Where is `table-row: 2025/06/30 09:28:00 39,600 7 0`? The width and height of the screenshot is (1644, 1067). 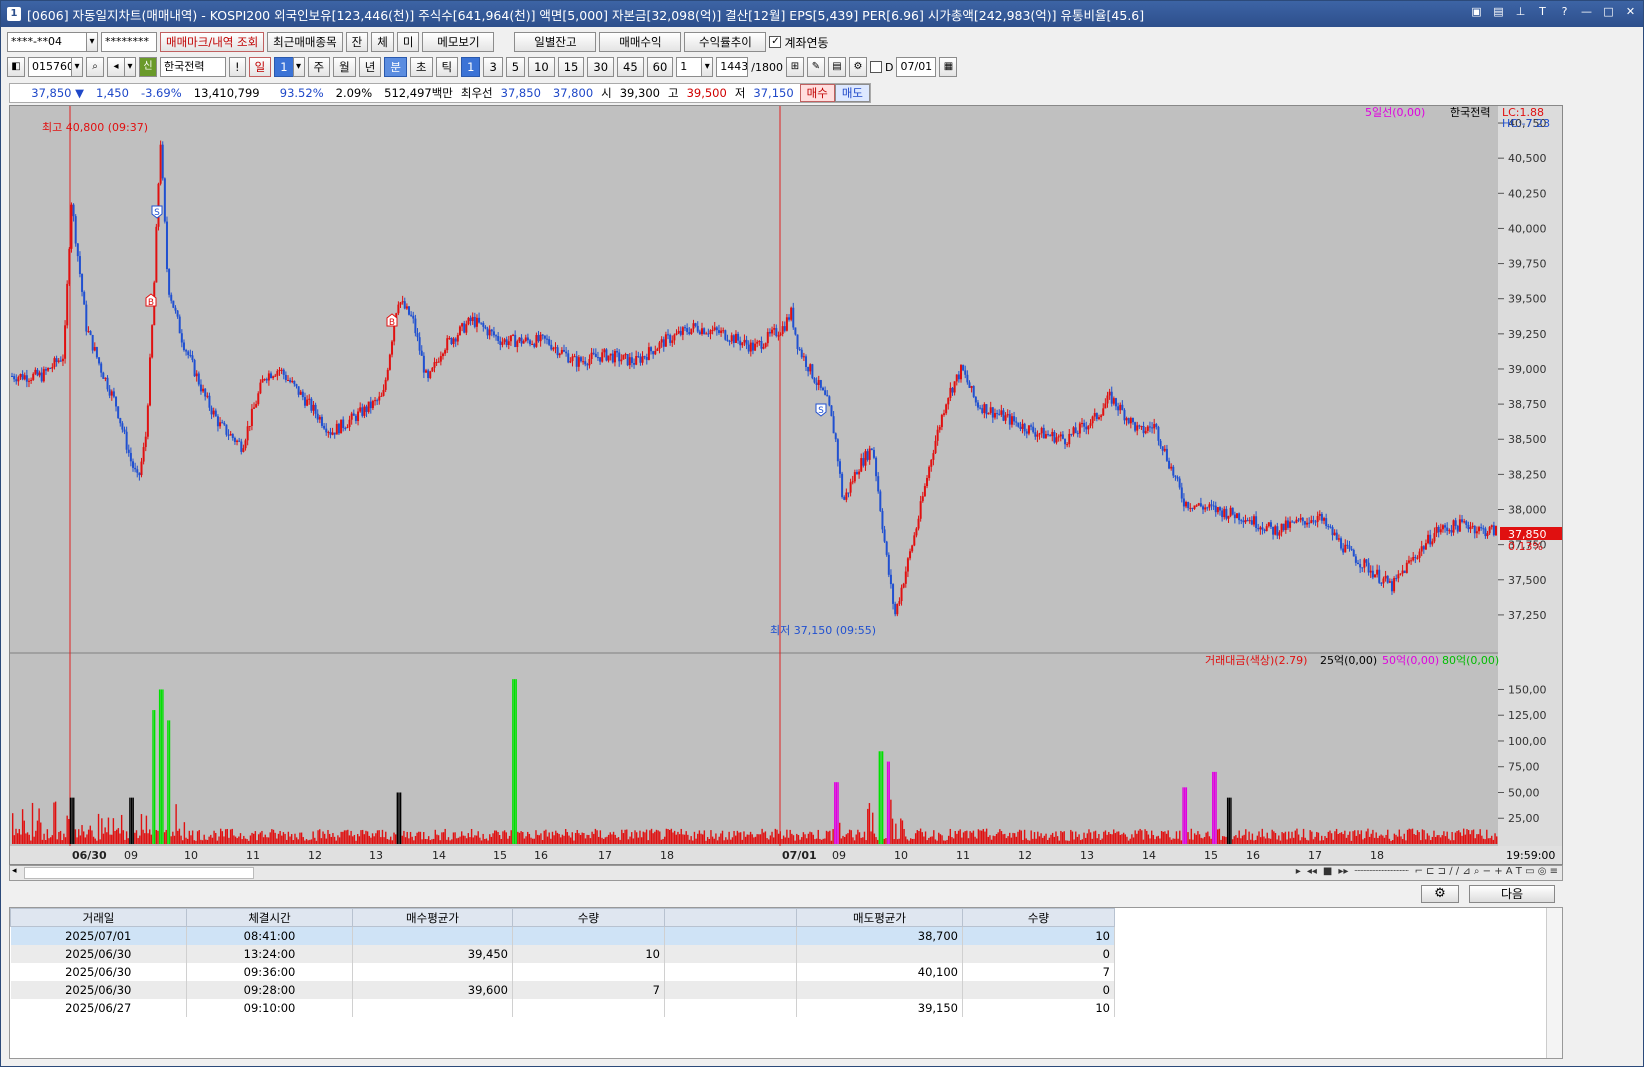
table-row: 2025/06/30 09:28:00 39,600 7 0 is located at coordinates (562, 989).